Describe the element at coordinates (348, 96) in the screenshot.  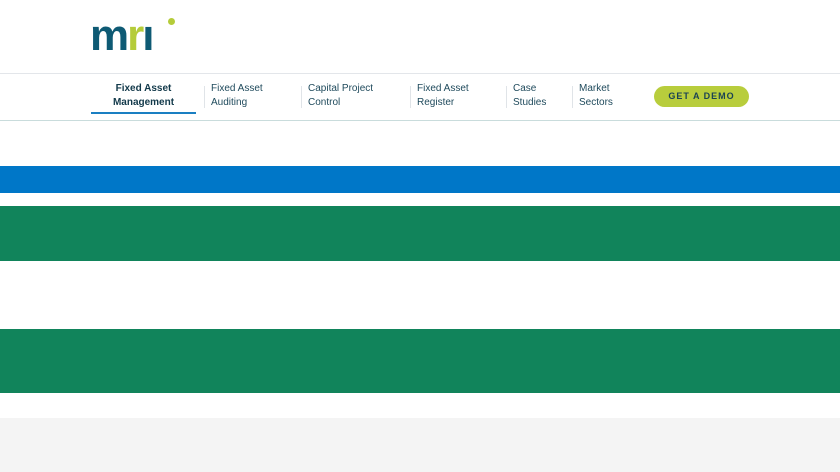
I see `nav-capital-project-control: Capital Project Control` at that location.